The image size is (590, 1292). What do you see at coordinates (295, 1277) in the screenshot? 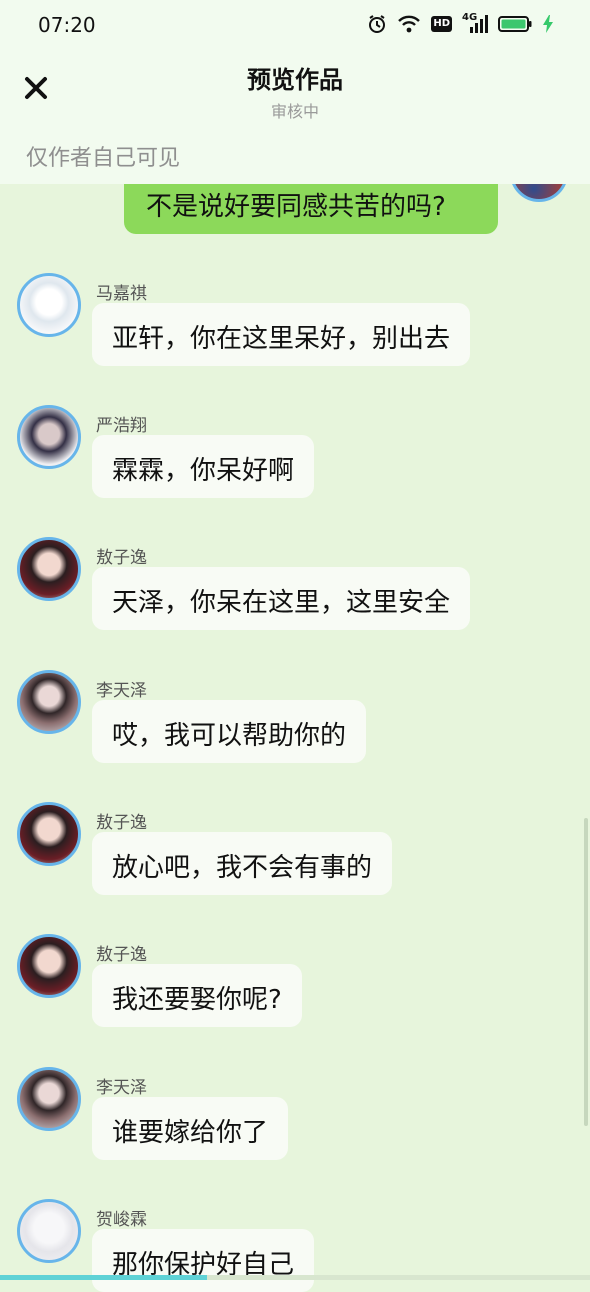
I see `reading-progress` at bounding box center [295, 1277].